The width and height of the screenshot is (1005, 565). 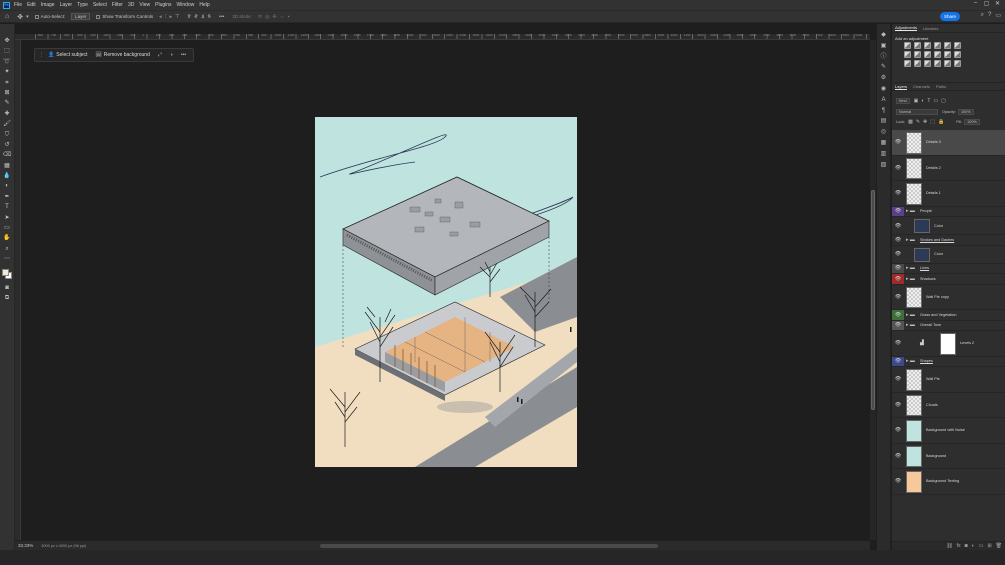 I want to click on auto-select-dropdown: Layer, so click(x=81, y=16).